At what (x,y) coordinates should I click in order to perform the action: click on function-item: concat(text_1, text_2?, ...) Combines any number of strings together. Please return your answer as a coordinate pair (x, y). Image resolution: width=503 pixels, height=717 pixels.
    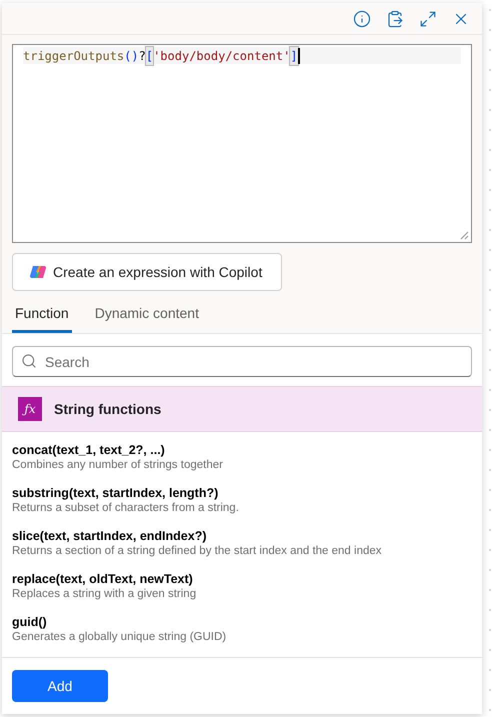
    Looking at the image, I should click on (242, 457).